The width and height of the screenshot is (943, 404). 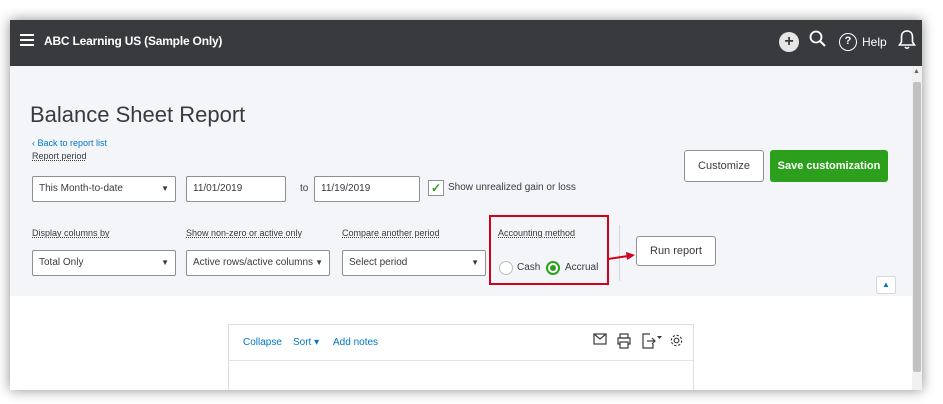 What do you see at coordinates (848, 42) in the screenshot?
I see `help-icon: ?` at bounding box center [848, 42].